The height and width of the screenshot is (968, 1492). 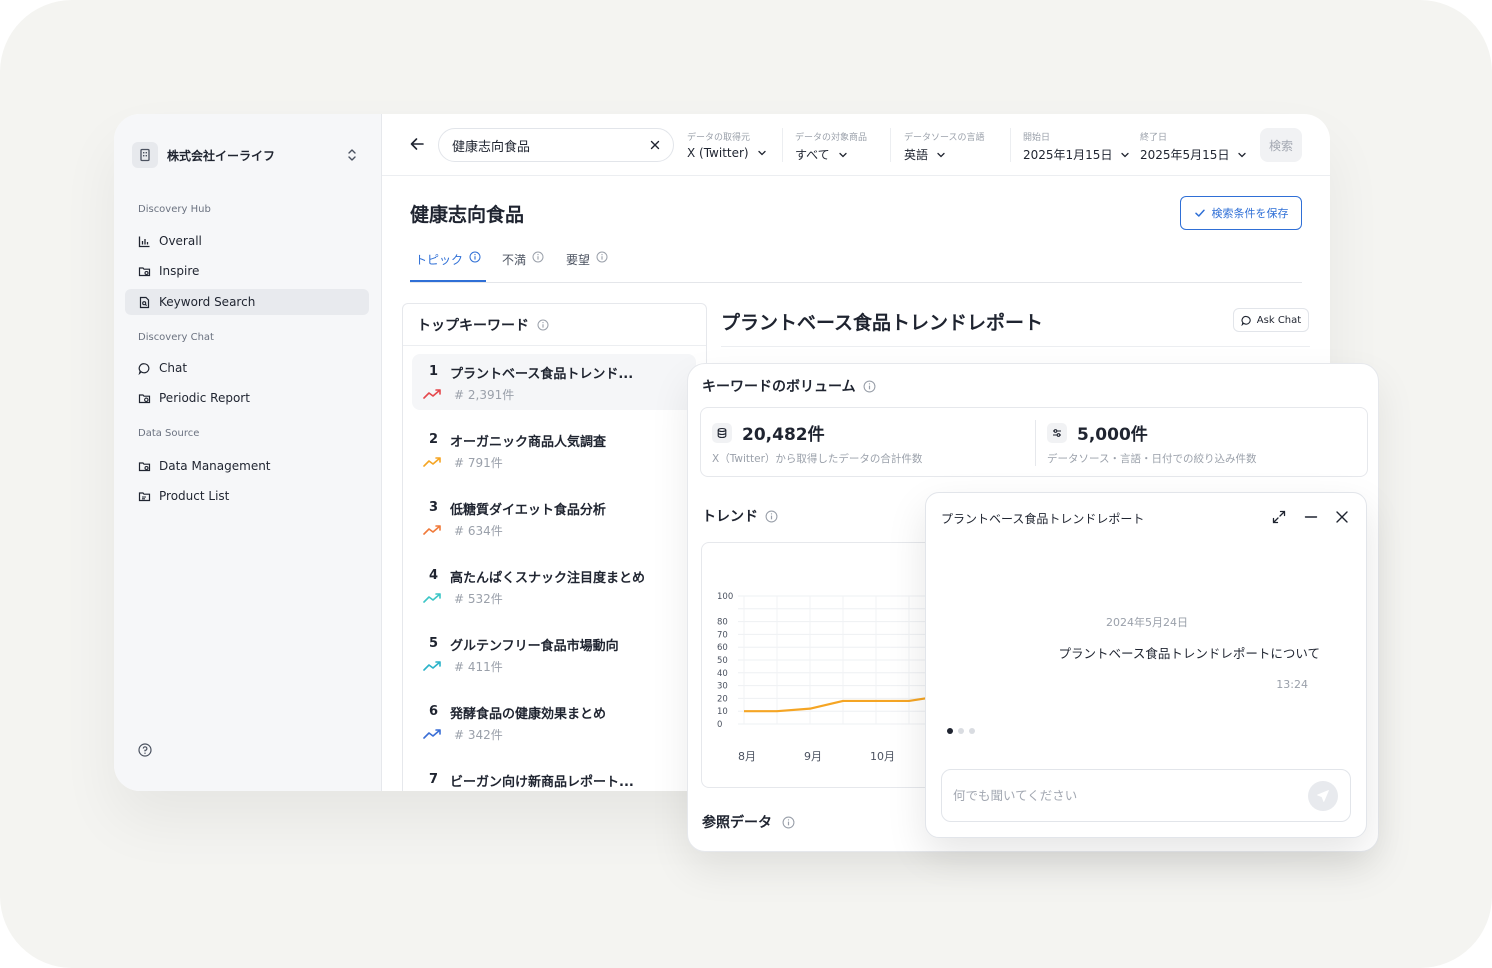 What do you see at coordinates (1323, 796) in the screenshot?
I see `send-button` at bounding box center [1323, 796].